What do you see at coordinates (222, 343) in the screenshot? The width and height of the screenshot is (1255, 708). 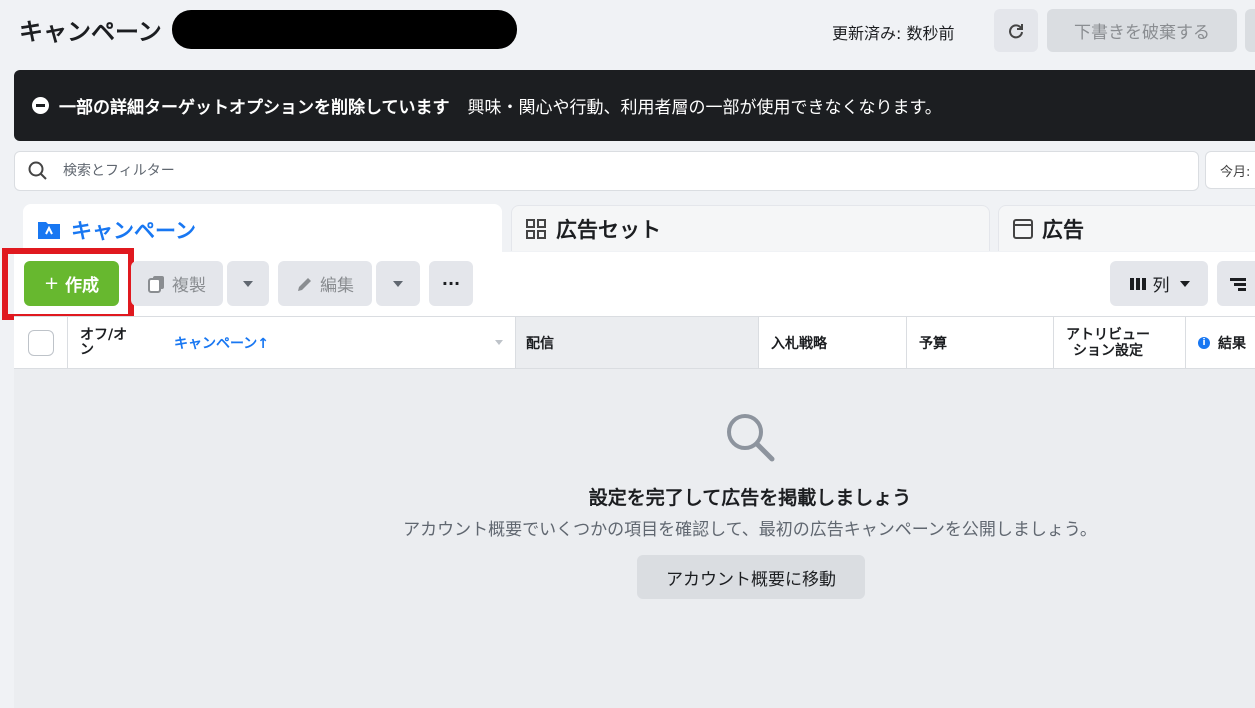 I see `column-header-campaign-label: キャンペーン↑` at bounding box center [222, 343].